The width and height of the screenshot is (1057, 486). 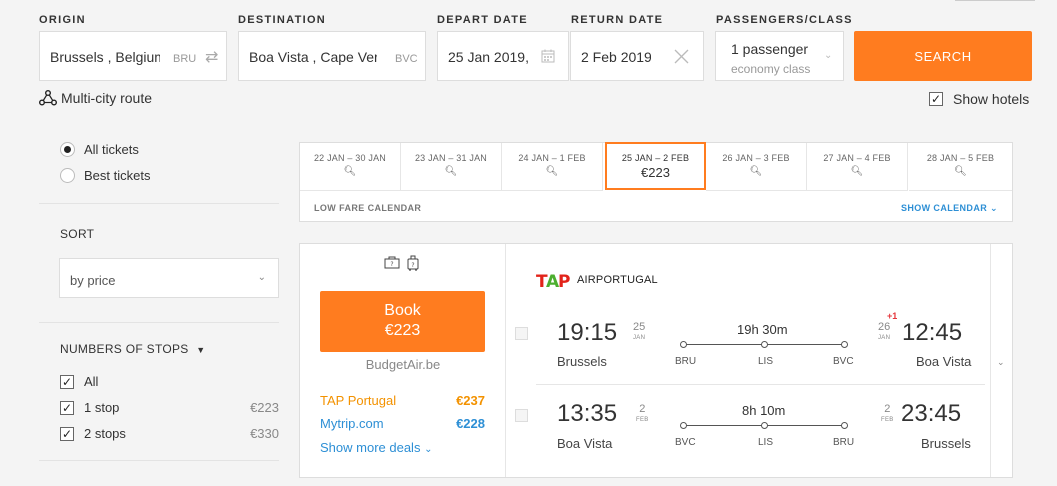 I want to click on ticket-option-best: Best tickets, so click(x=105, y=175).